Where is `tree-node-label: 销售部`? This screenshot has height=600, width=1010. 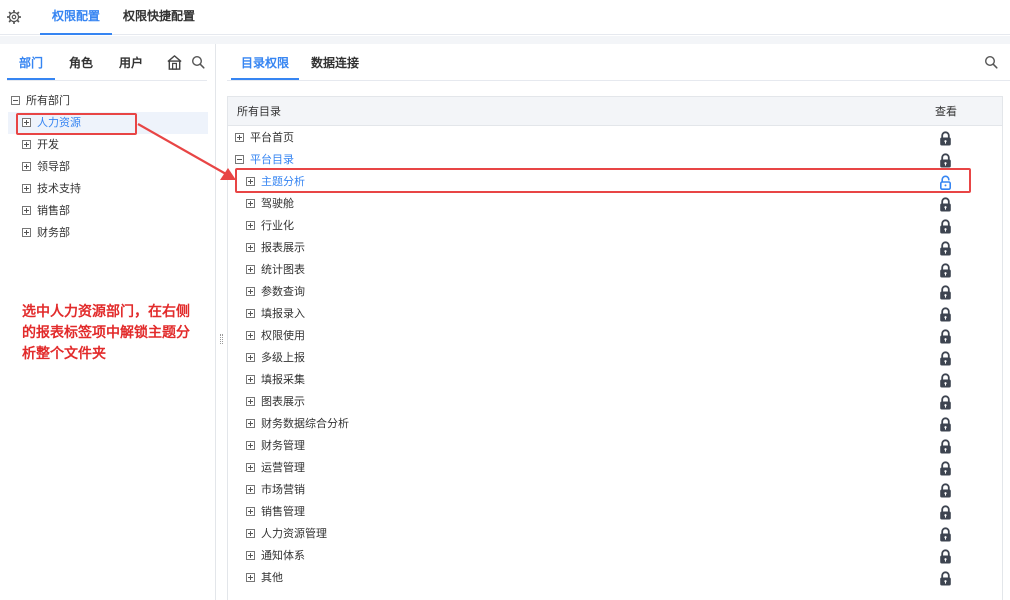
tree-node-label: 销售部 is located at coordinates (53, 210).